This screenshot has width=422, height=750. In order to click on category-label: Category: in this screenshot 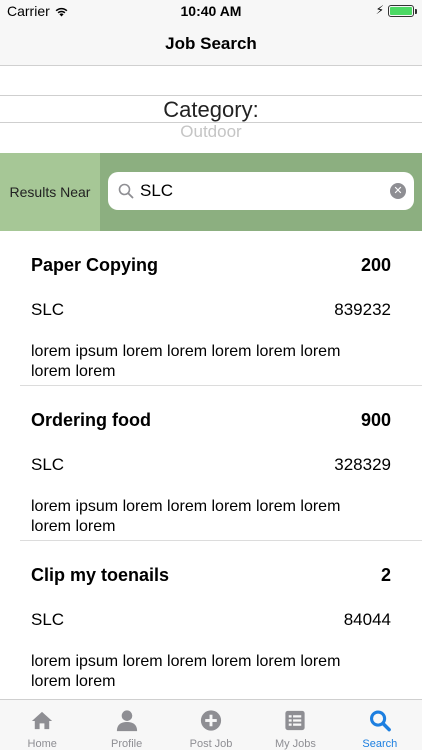, I will do `click(211, 109)`.